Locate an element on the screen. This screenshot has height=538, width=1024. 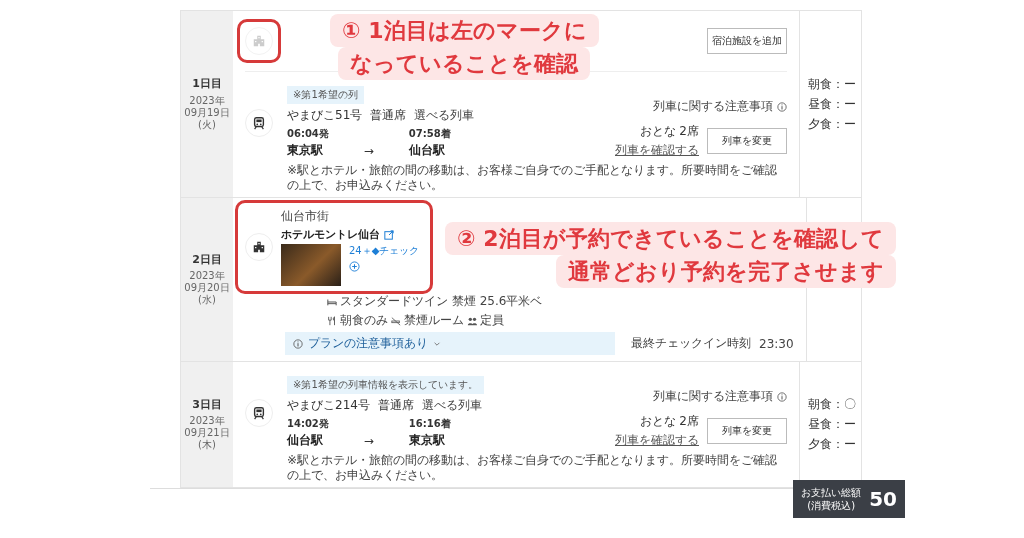
departure-time: 06:04発 is located at coordinates (308, 134).